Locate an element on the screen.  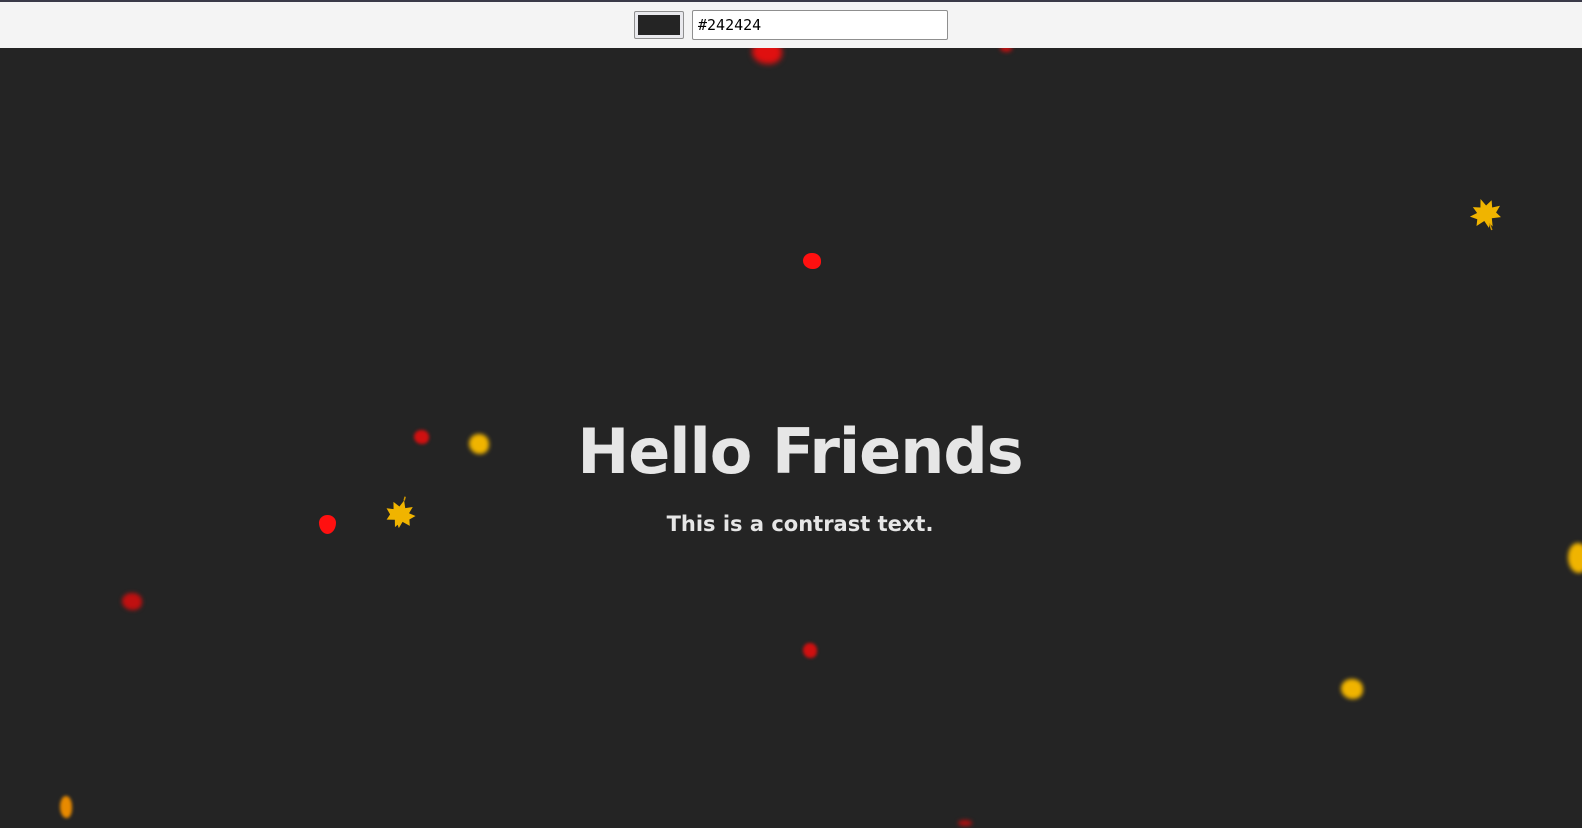
orange-leaf-icon is located at coordinates (66, 807).